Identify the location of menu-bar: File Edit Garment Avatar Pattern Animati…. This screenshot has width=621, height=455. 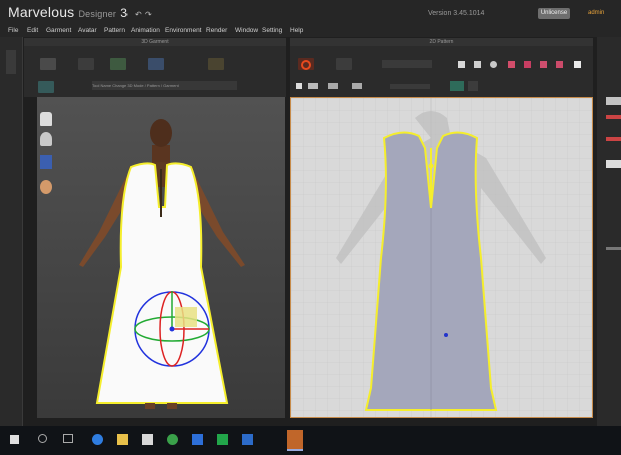
(310, 31).